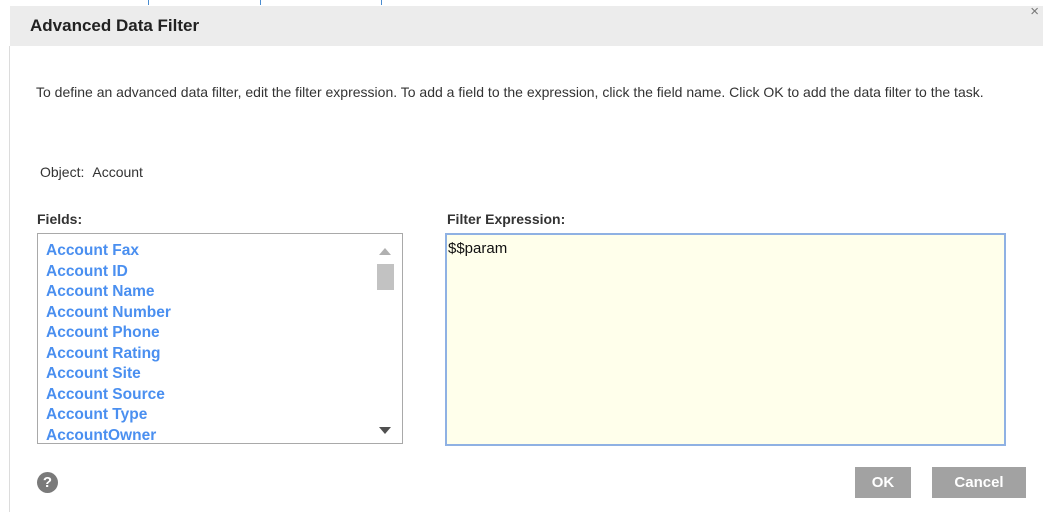 Image resolution: width=1043 pixels, height=512 pixels. What do you see at coordinates (47, 482) in the screenshot?
I see `help-icon: ?` at bounding box center [47, 482].